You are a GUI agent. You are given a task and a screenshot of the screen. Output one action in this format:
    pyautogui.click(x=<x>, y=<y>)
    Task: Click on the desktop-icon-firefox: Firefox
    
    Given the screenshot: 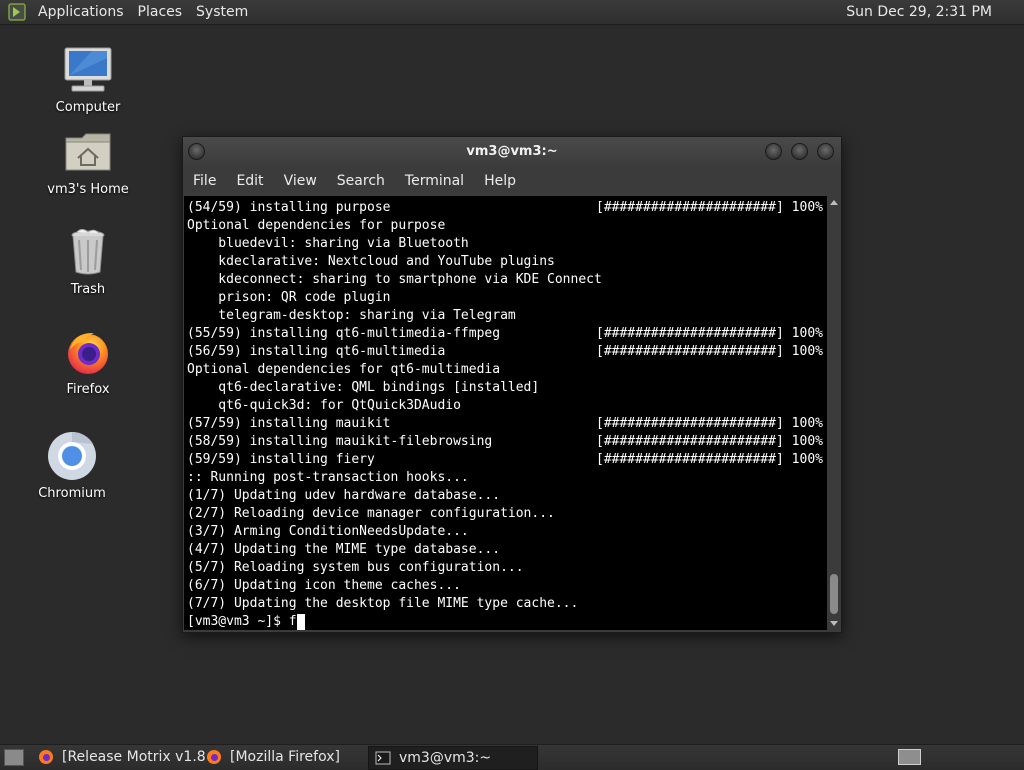 What is the action you would take?
    pyautogui.click(x=88, y=361)
    